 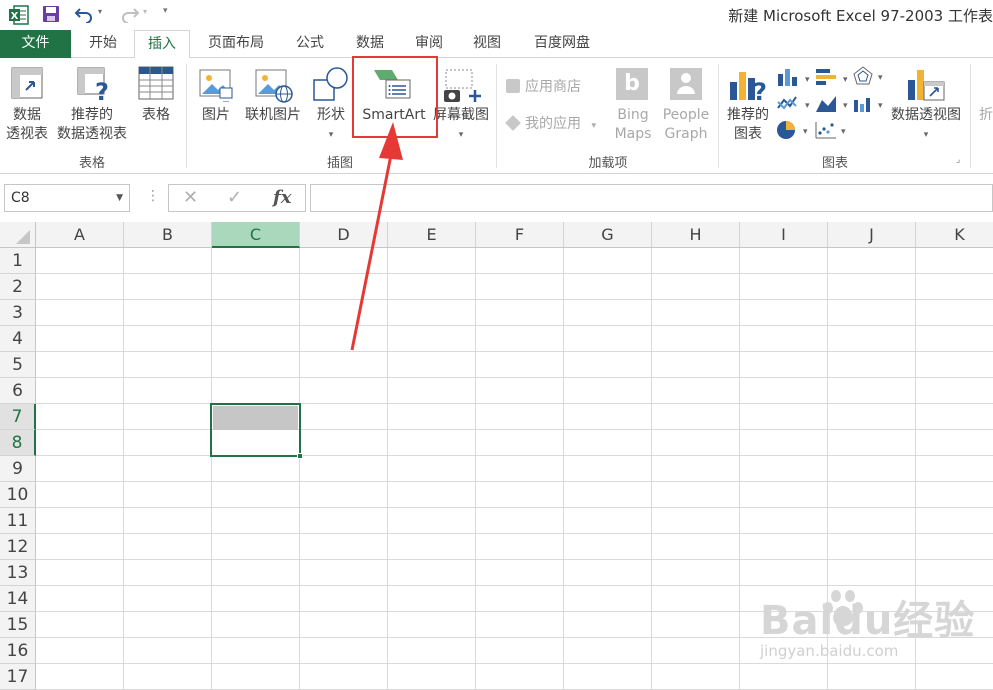 What do you see at coordinates (18, 599) in the screenshot?
I see `row-header-14: 14` at bounding box center [18, 599].